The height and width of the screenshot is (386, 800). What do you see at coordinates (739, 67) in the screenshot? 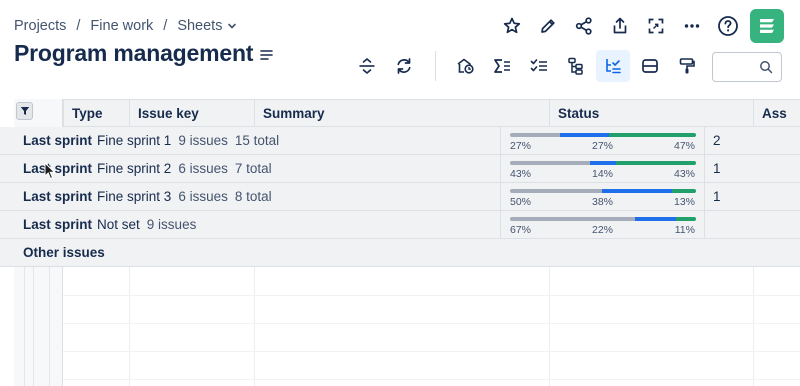
I see `search-input` at bounding box center [739, 67].